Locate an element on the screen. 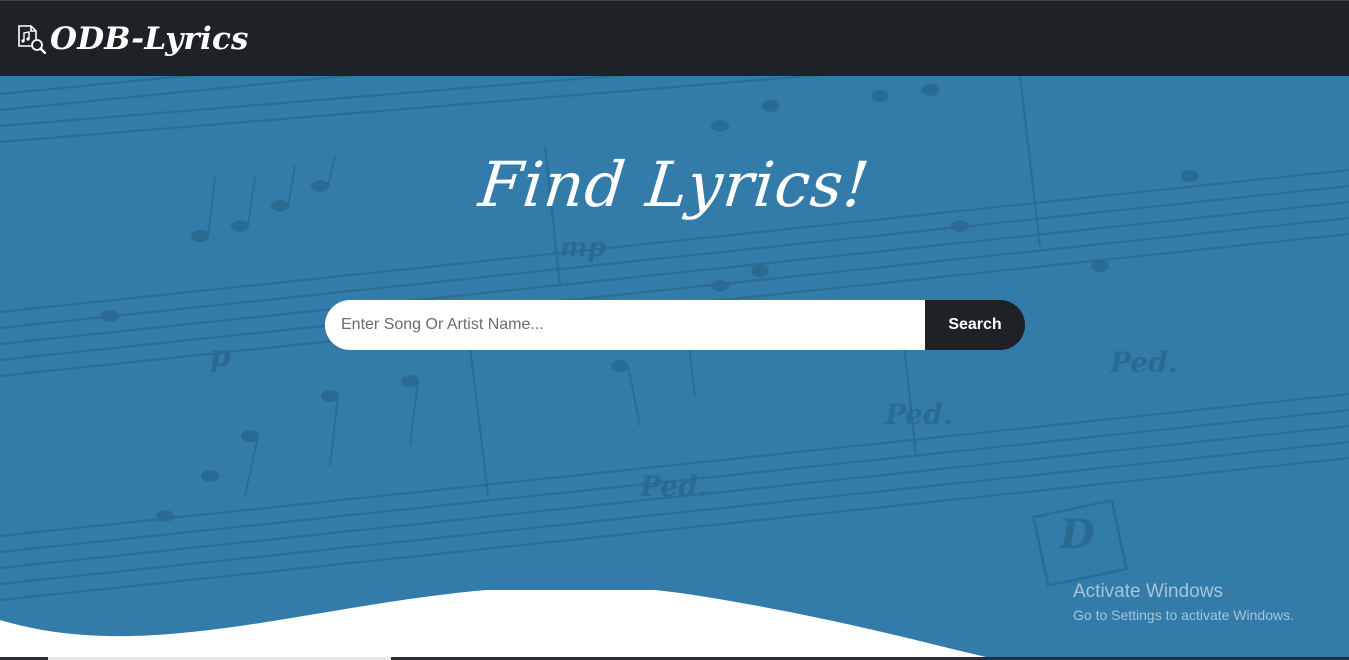  svg-text: p is located at coordinates (220, 356).